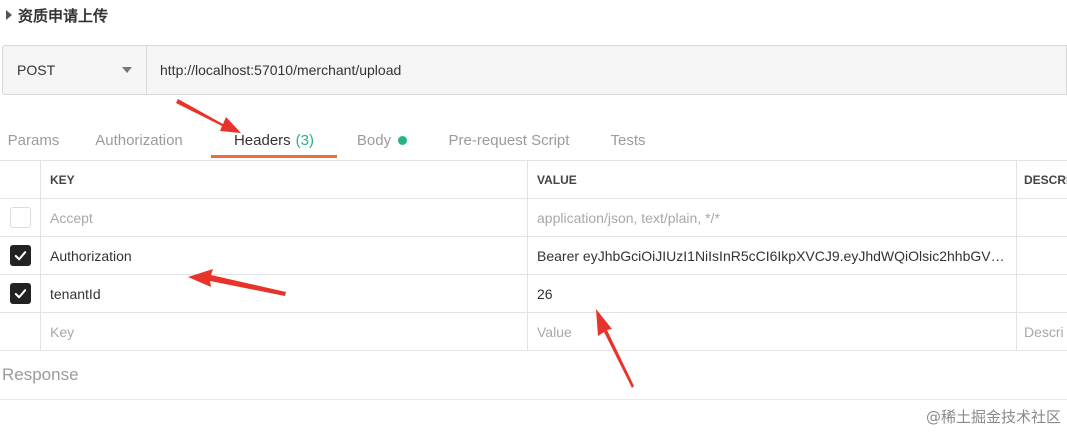  What do you see at coordinates (772, 293) in the screenshot?
I see `value-field: 26` at bounding box center [772, 293].